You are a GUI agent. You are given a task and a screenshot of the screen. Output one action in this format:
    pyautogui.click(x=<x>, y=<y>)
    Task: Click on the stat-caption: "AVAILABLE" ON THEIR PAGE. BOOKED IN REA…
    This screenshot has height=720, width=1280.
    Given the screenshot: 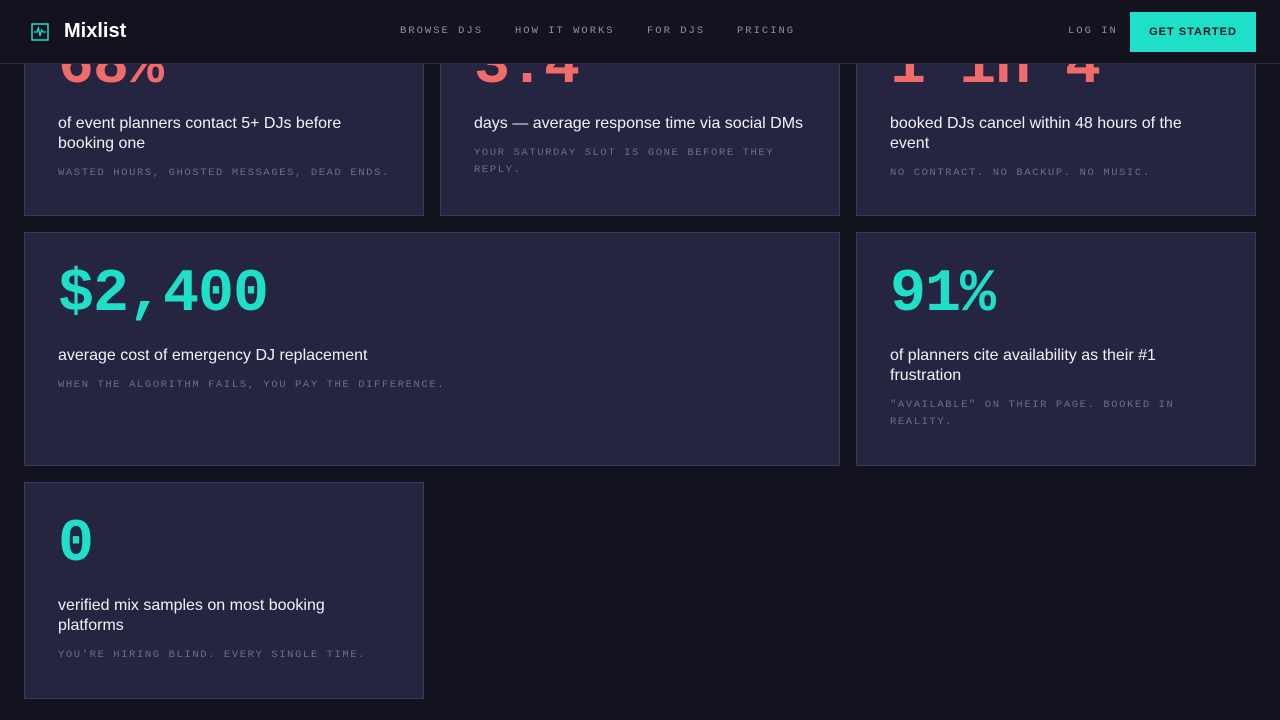 What is the action you would take?
    pyautogui.click(x=1032, y=413)
    